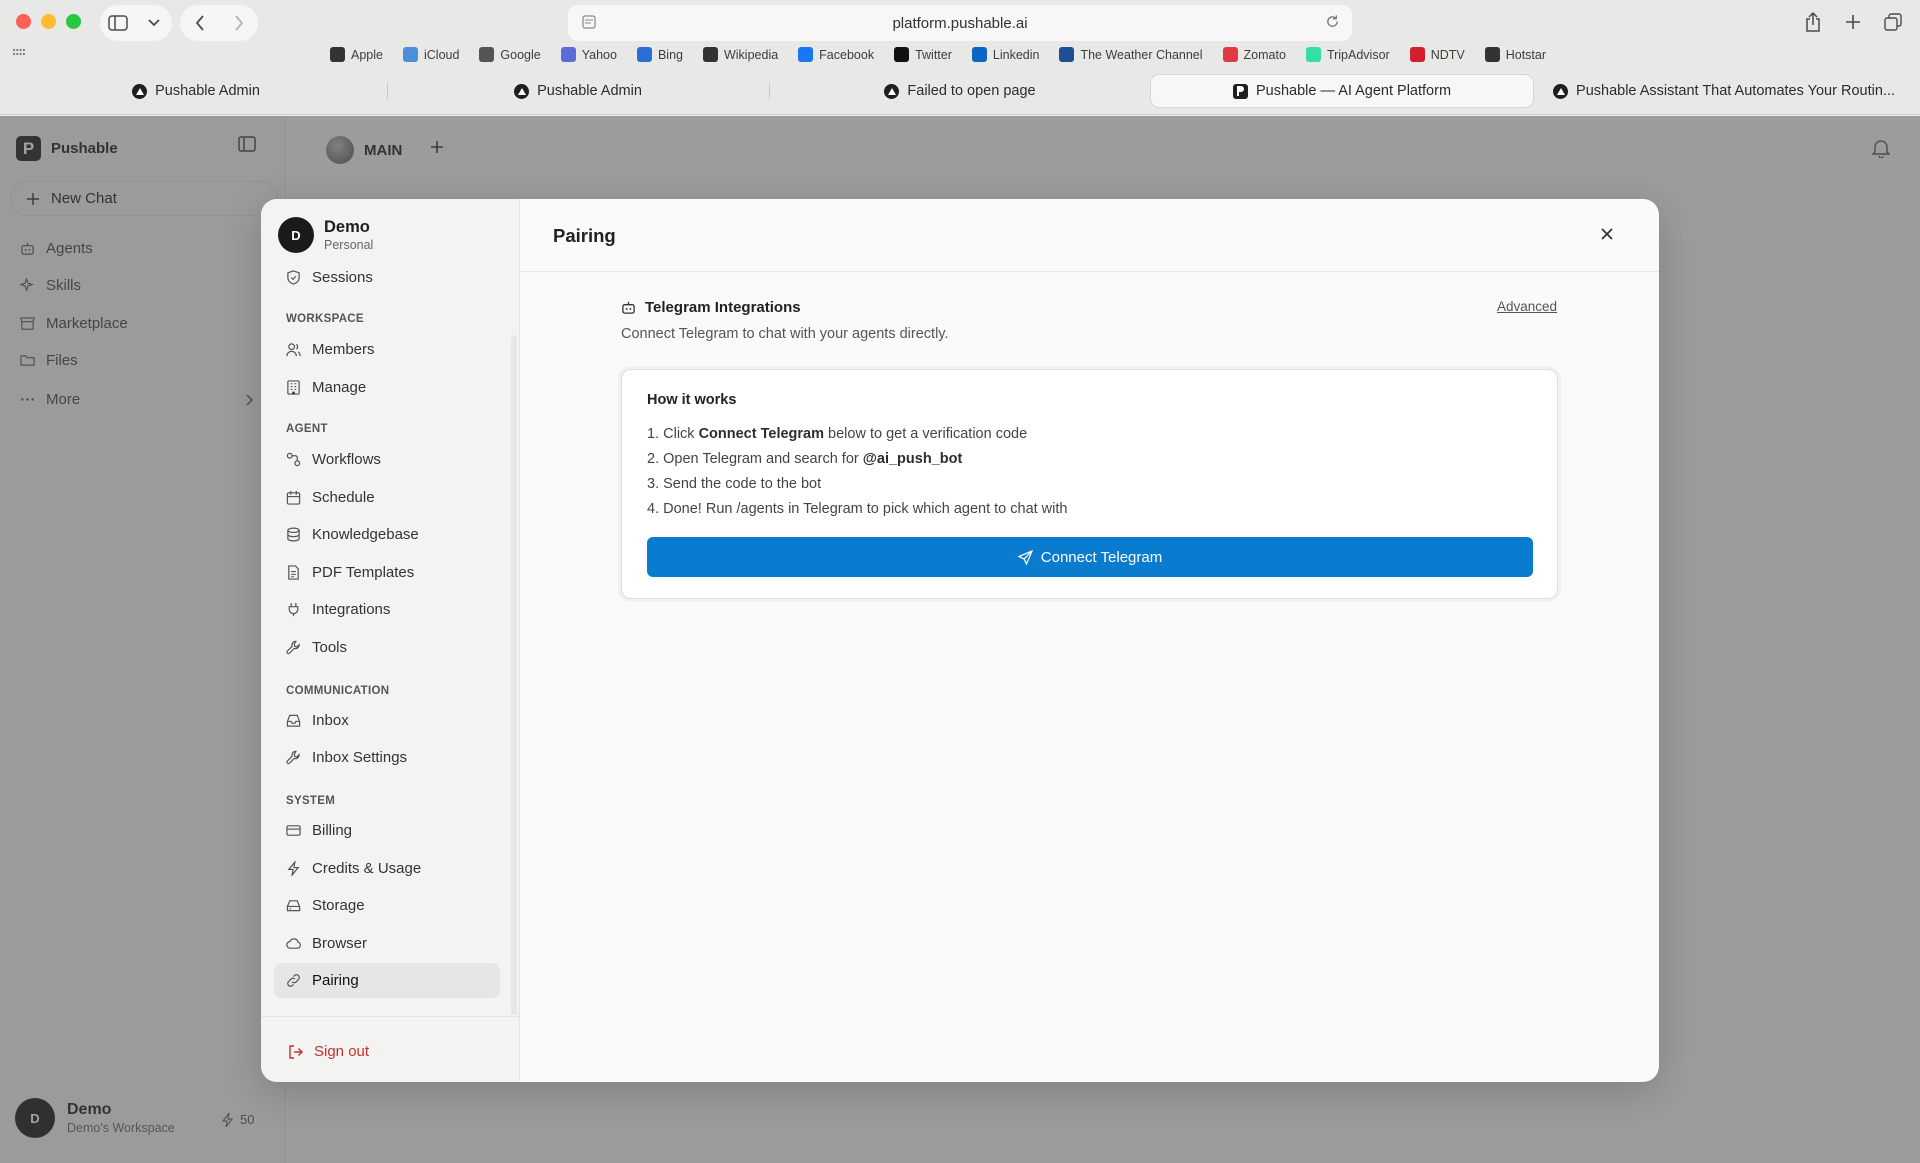  Describe the element at coordinates (1342, 91) in the screenshot. I see `browser-tab-active: Pushable — AI Agent Platform` at that location.